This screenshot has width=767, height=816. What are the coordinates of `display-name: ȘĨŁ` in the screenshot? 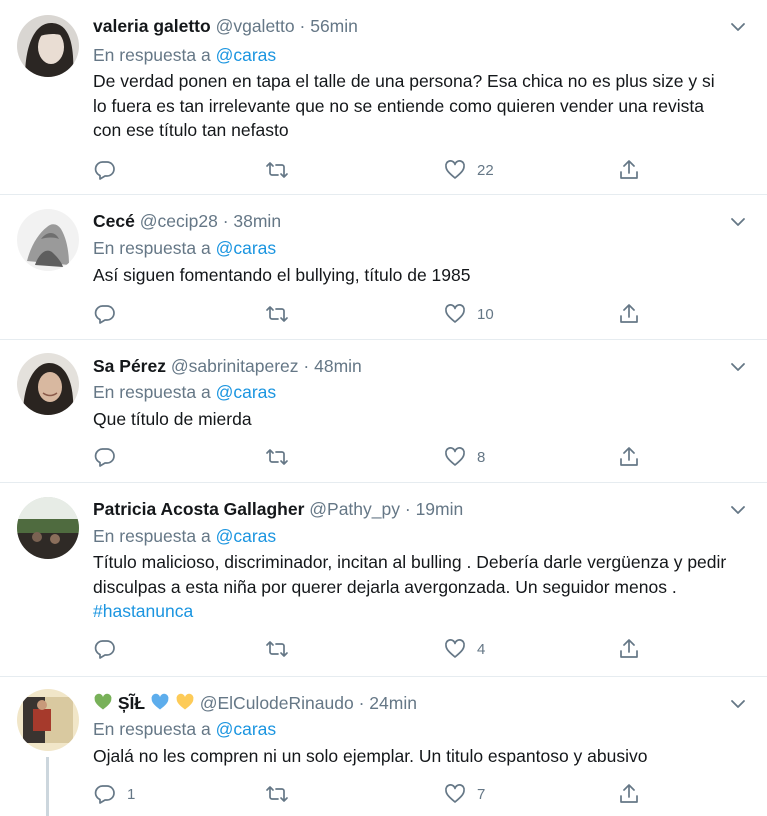 It's located at (131, 703).